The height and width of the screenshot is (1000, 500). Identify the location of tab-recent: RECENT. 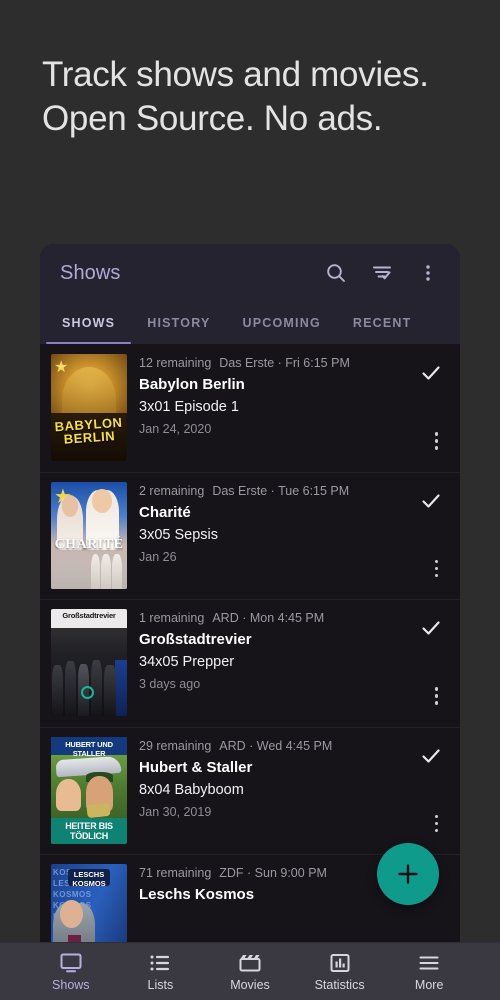
(382, 323).